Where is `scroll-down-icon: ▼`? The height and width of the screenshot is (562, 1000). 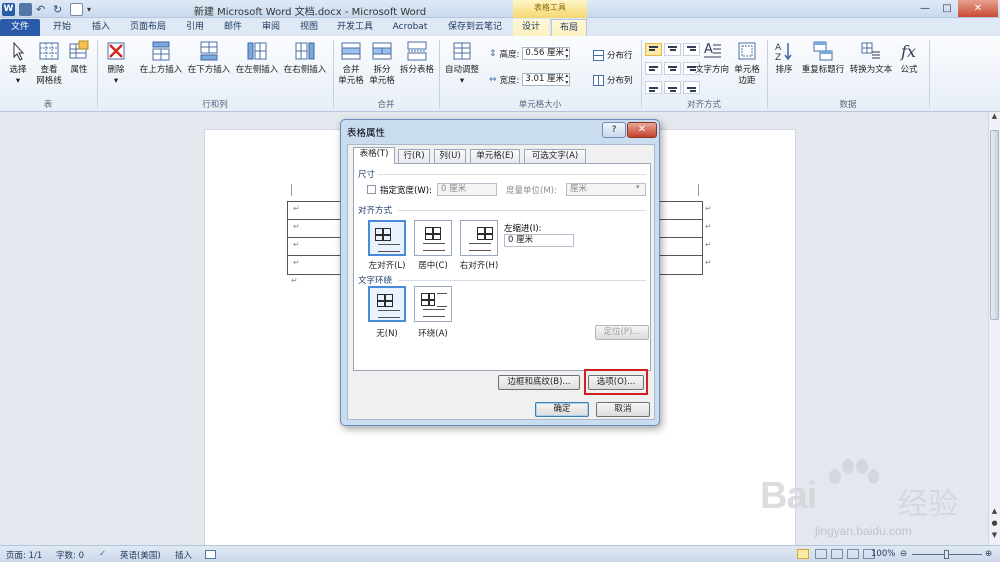
scroll-down-icon: ▼ is located at coordinates (994, 537).